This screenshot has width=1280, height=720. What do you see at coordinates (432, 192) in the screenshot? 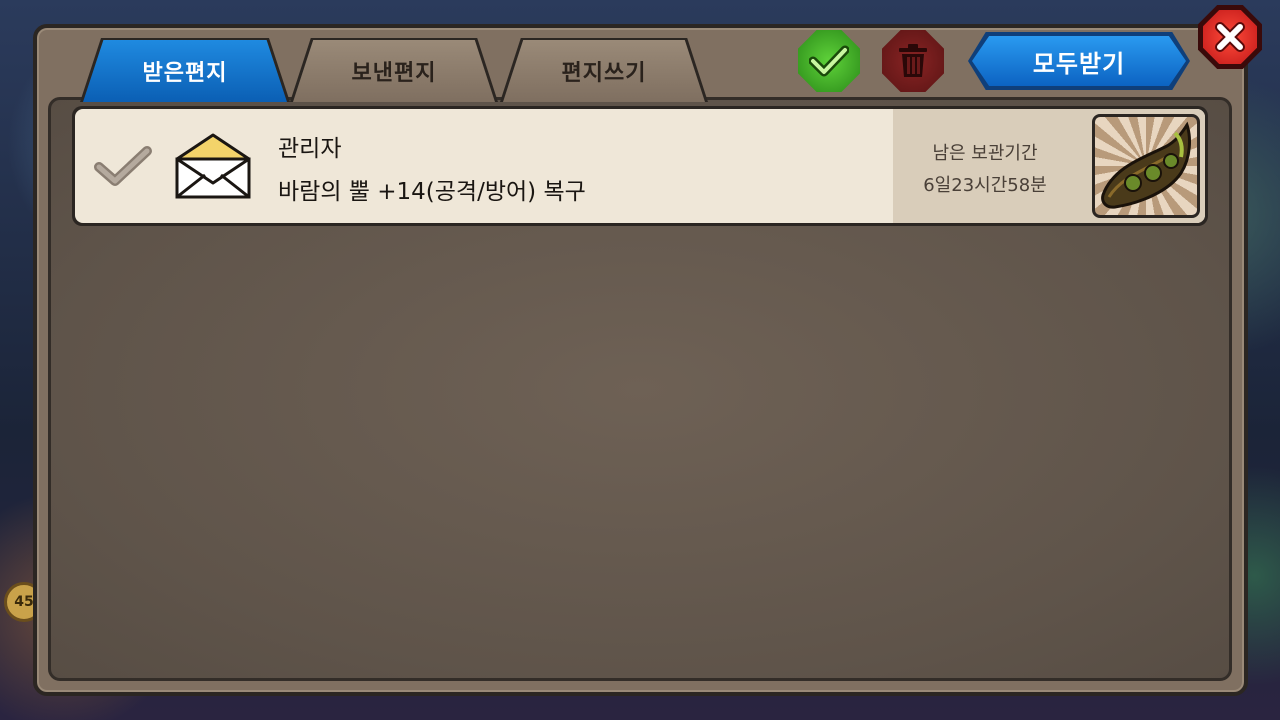
I see `mail-subject: 바람의 뿔 +14(공격/방어) 복구` at bounding box center [432, 192].